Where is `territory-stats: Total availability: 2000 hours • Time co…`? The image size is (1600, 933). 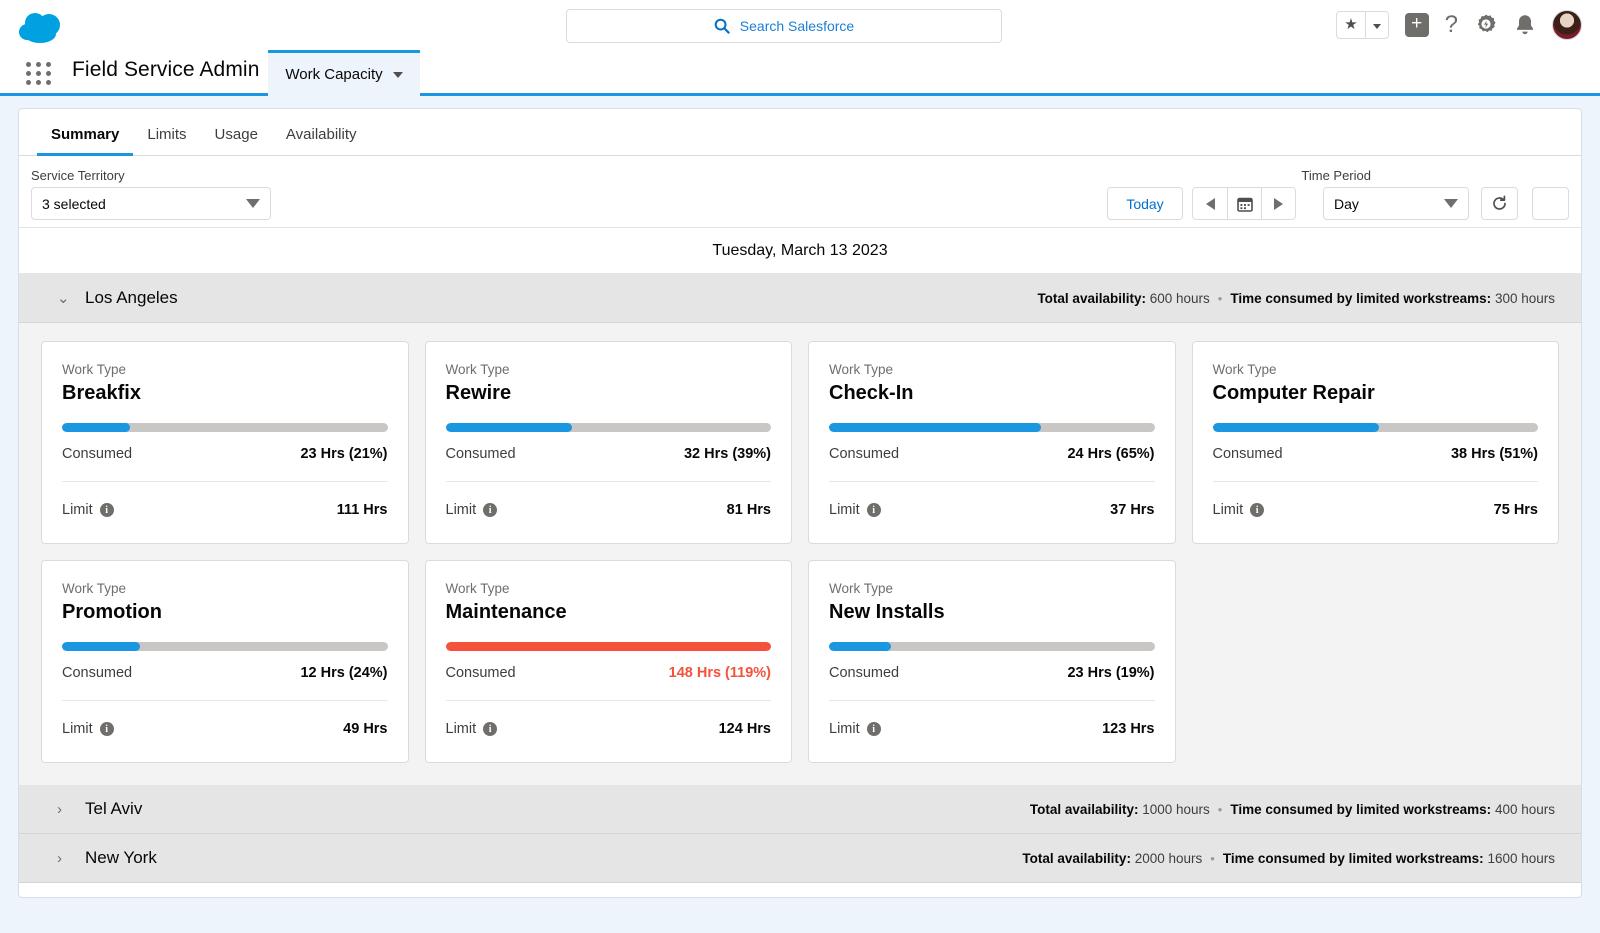 territory-stats: Total availability: 2000 hours • Time co… is located at coordinates (1288, 858).